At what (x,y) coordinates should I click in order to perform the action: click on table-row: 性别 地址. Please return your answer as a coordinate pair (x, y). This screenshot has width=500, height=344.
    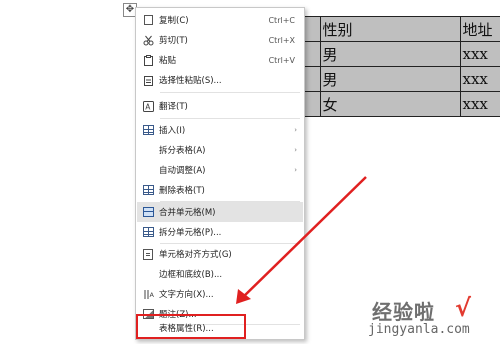
    Looking at the image, I should click on (398, 29).